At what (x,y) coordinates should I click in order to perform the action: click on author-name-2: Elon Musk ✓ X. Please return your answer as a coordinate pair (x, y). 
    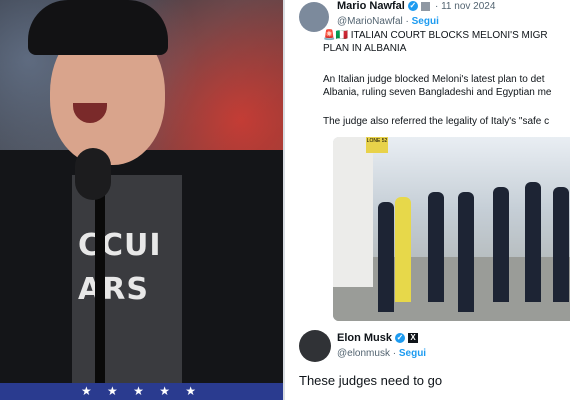
    Looking at the image, I should click on (378, 338).